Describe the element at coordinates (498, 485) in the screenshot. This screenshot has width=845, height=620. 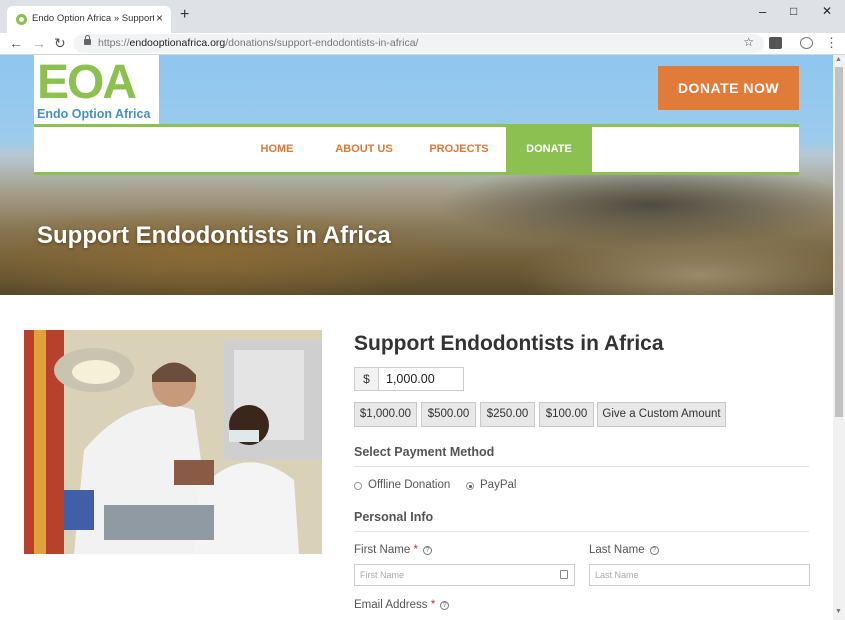
I see `paypal-label: PayPal` at that location.